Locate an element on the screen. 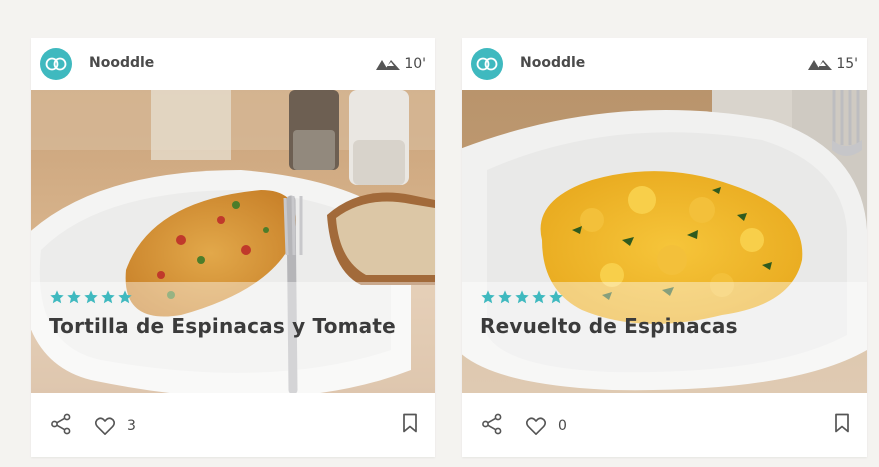 This screenshot has height=467, width=879. card-header: Nooddle 10' is located at coordinates (233, 64).